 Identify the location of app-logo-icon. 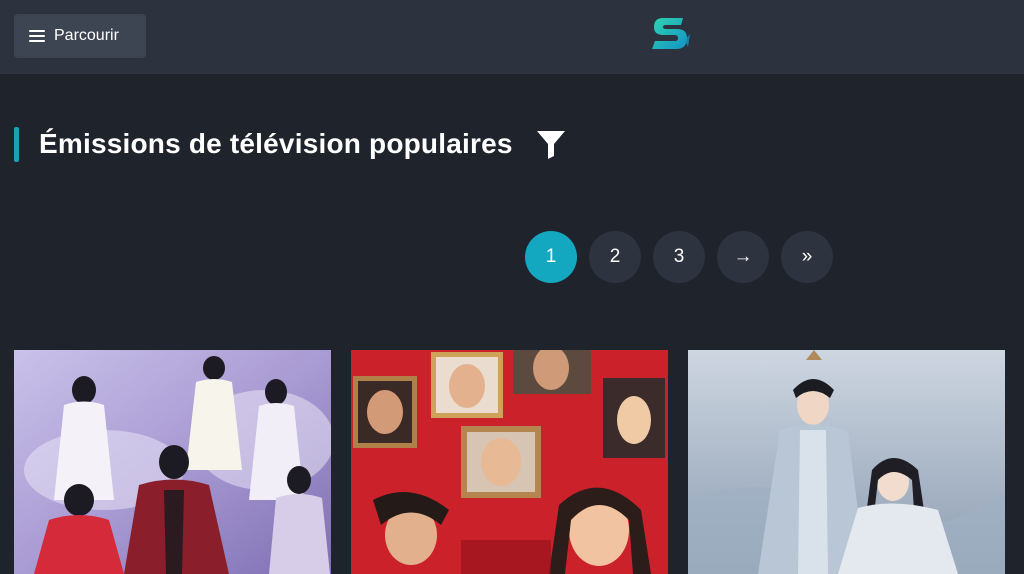
(671, 36).